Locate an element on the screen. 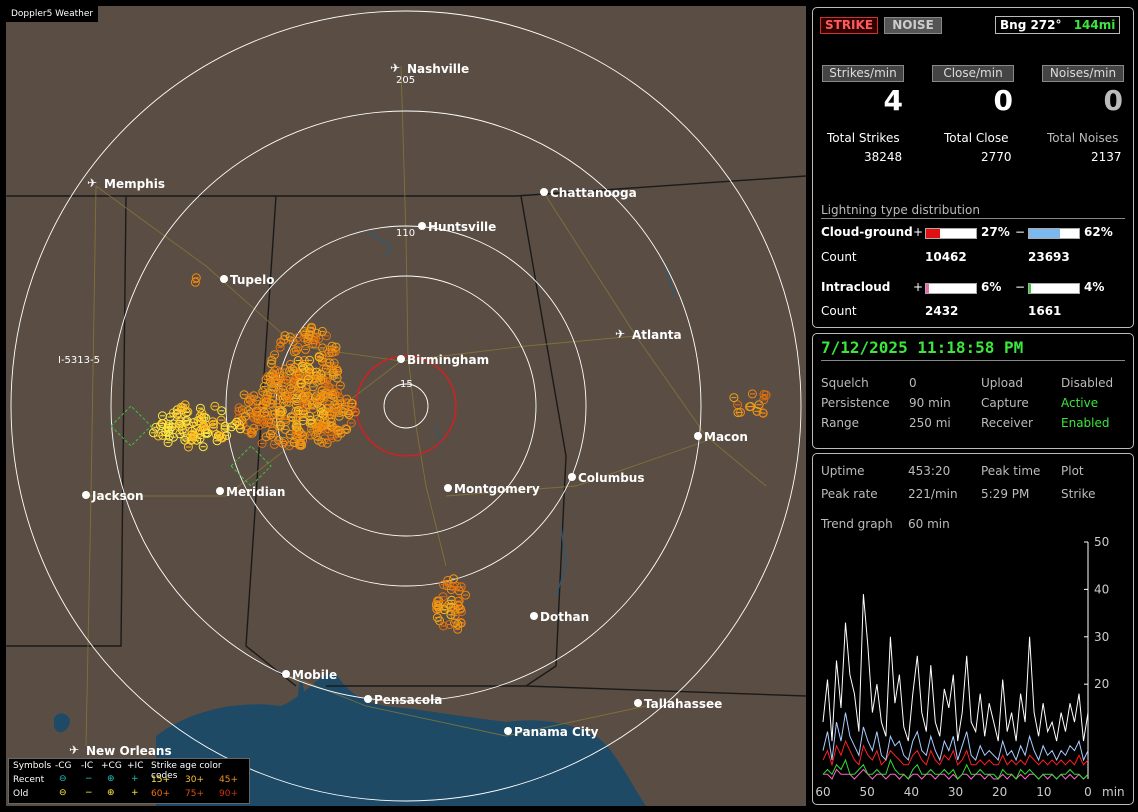  cloud-ground-label: Cloud-ground is located at coordinates (867, 232).